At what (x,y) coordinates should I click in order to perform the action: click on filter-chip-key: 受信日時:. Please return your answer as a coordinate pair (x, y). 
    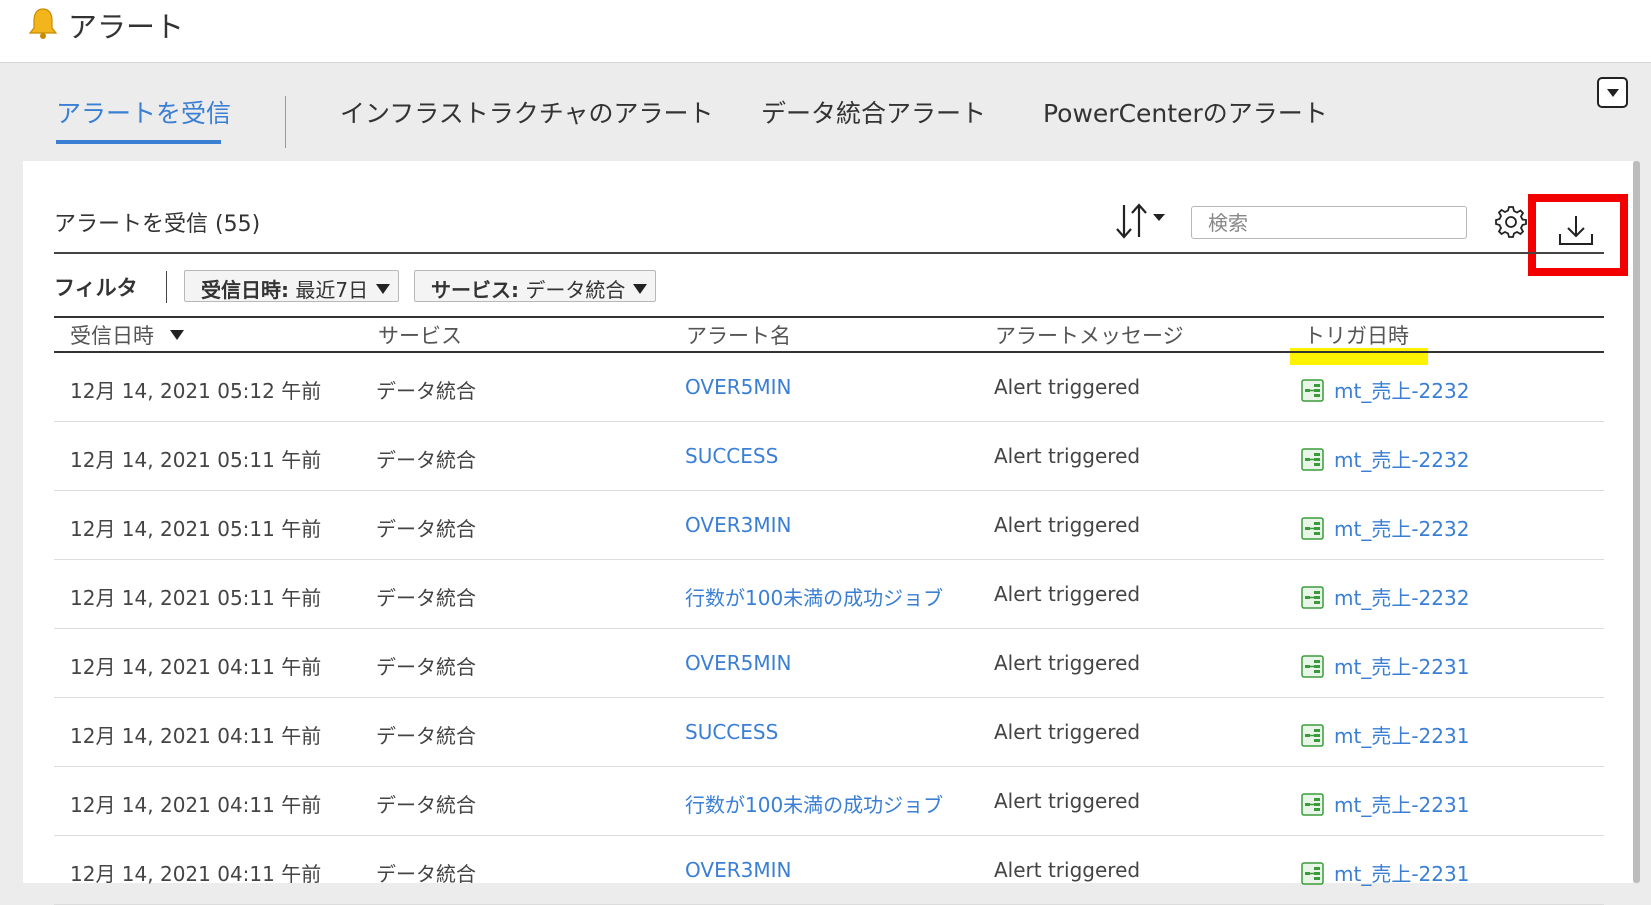
    Looking at the image, I should click on (245, 290).